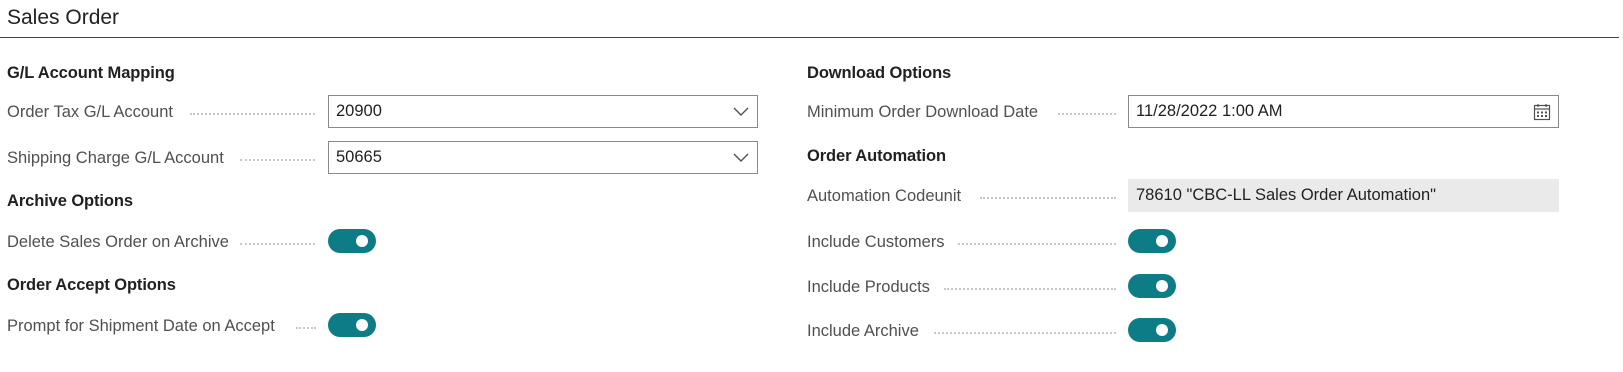 This screenshot has width=1623, height=372. Describe the element at coordinates (1209, 111) in the screenshot. I see `minimum-order-download-date-value: 11/28/2022 1:00 AM` at that location.